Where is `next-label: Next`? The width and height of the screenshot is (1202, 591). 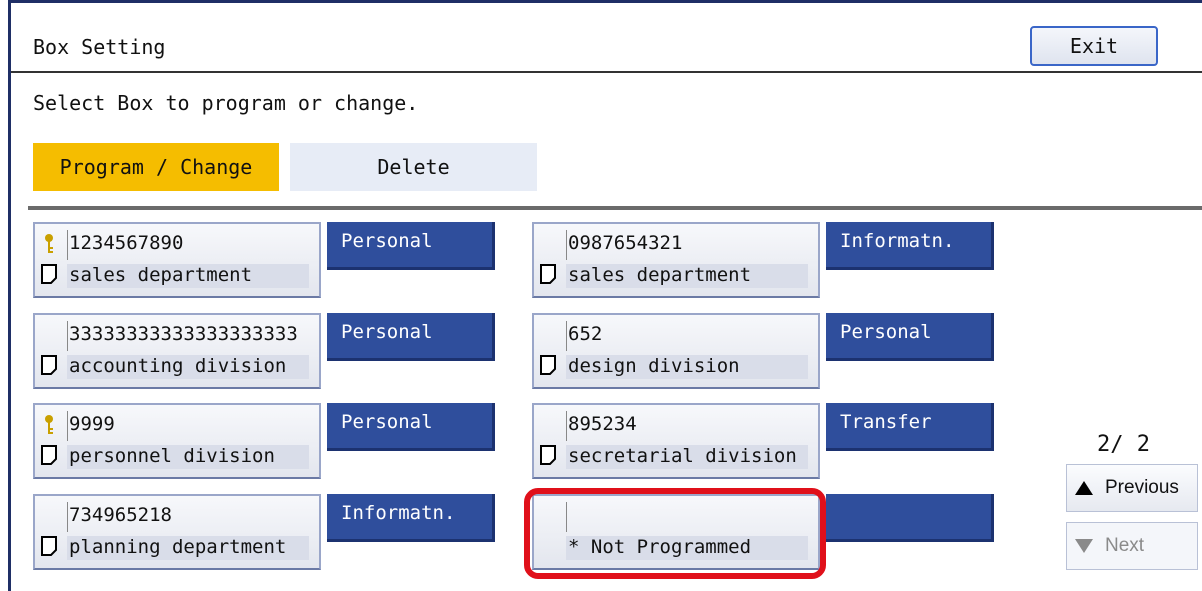 next-label: Next is located at coordinates (1125, 545).